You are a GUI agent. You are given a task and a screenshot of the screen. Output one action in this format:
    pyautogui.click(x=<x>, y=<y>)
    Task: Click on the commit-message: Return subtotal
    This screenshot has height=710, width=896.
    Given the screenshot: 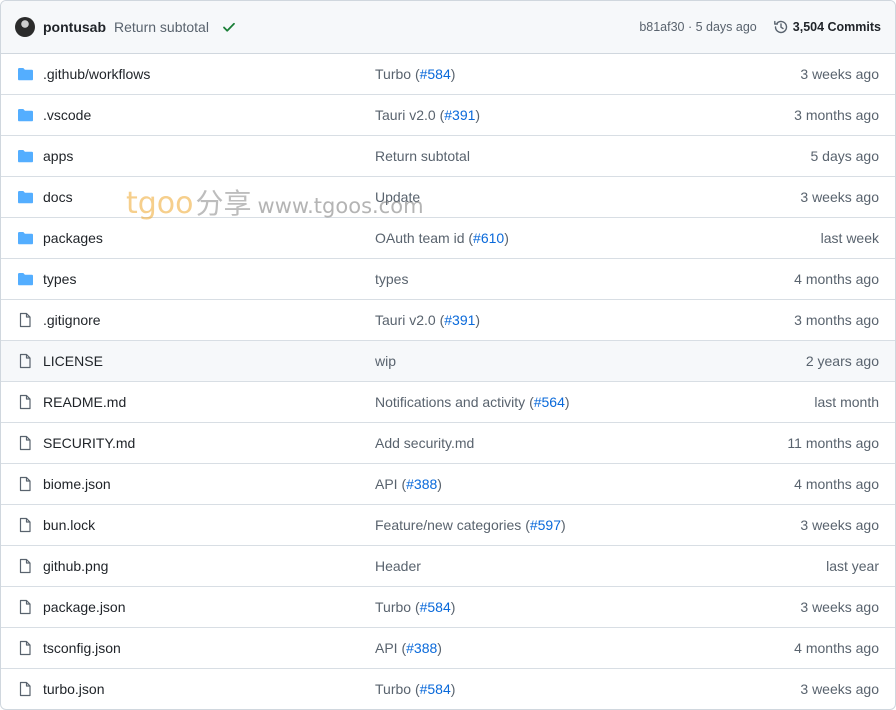 What is the action you would take?
    pyautogui.click(x=161, y=27)
    